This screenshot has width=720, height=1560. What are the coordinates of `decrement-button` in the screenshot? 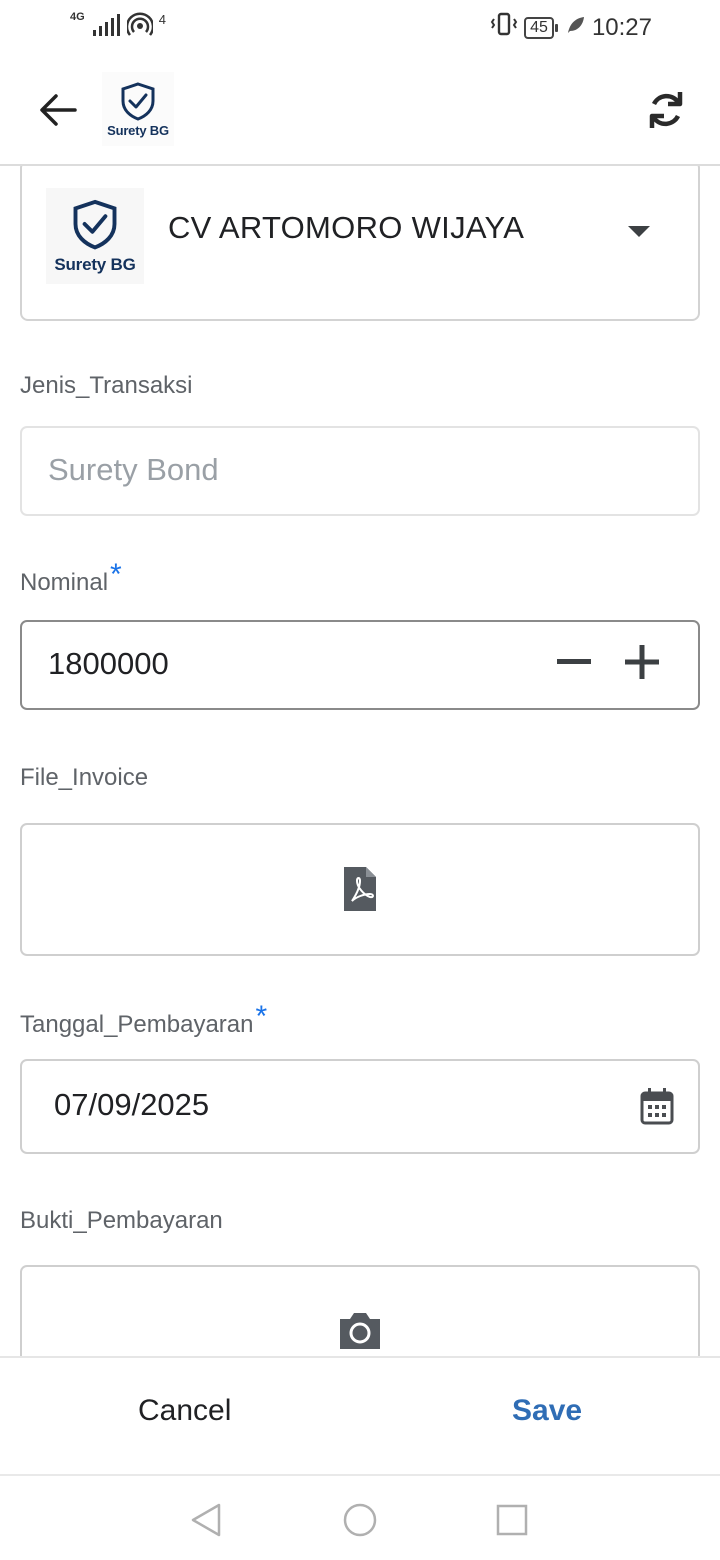 It's located at (574, 662).